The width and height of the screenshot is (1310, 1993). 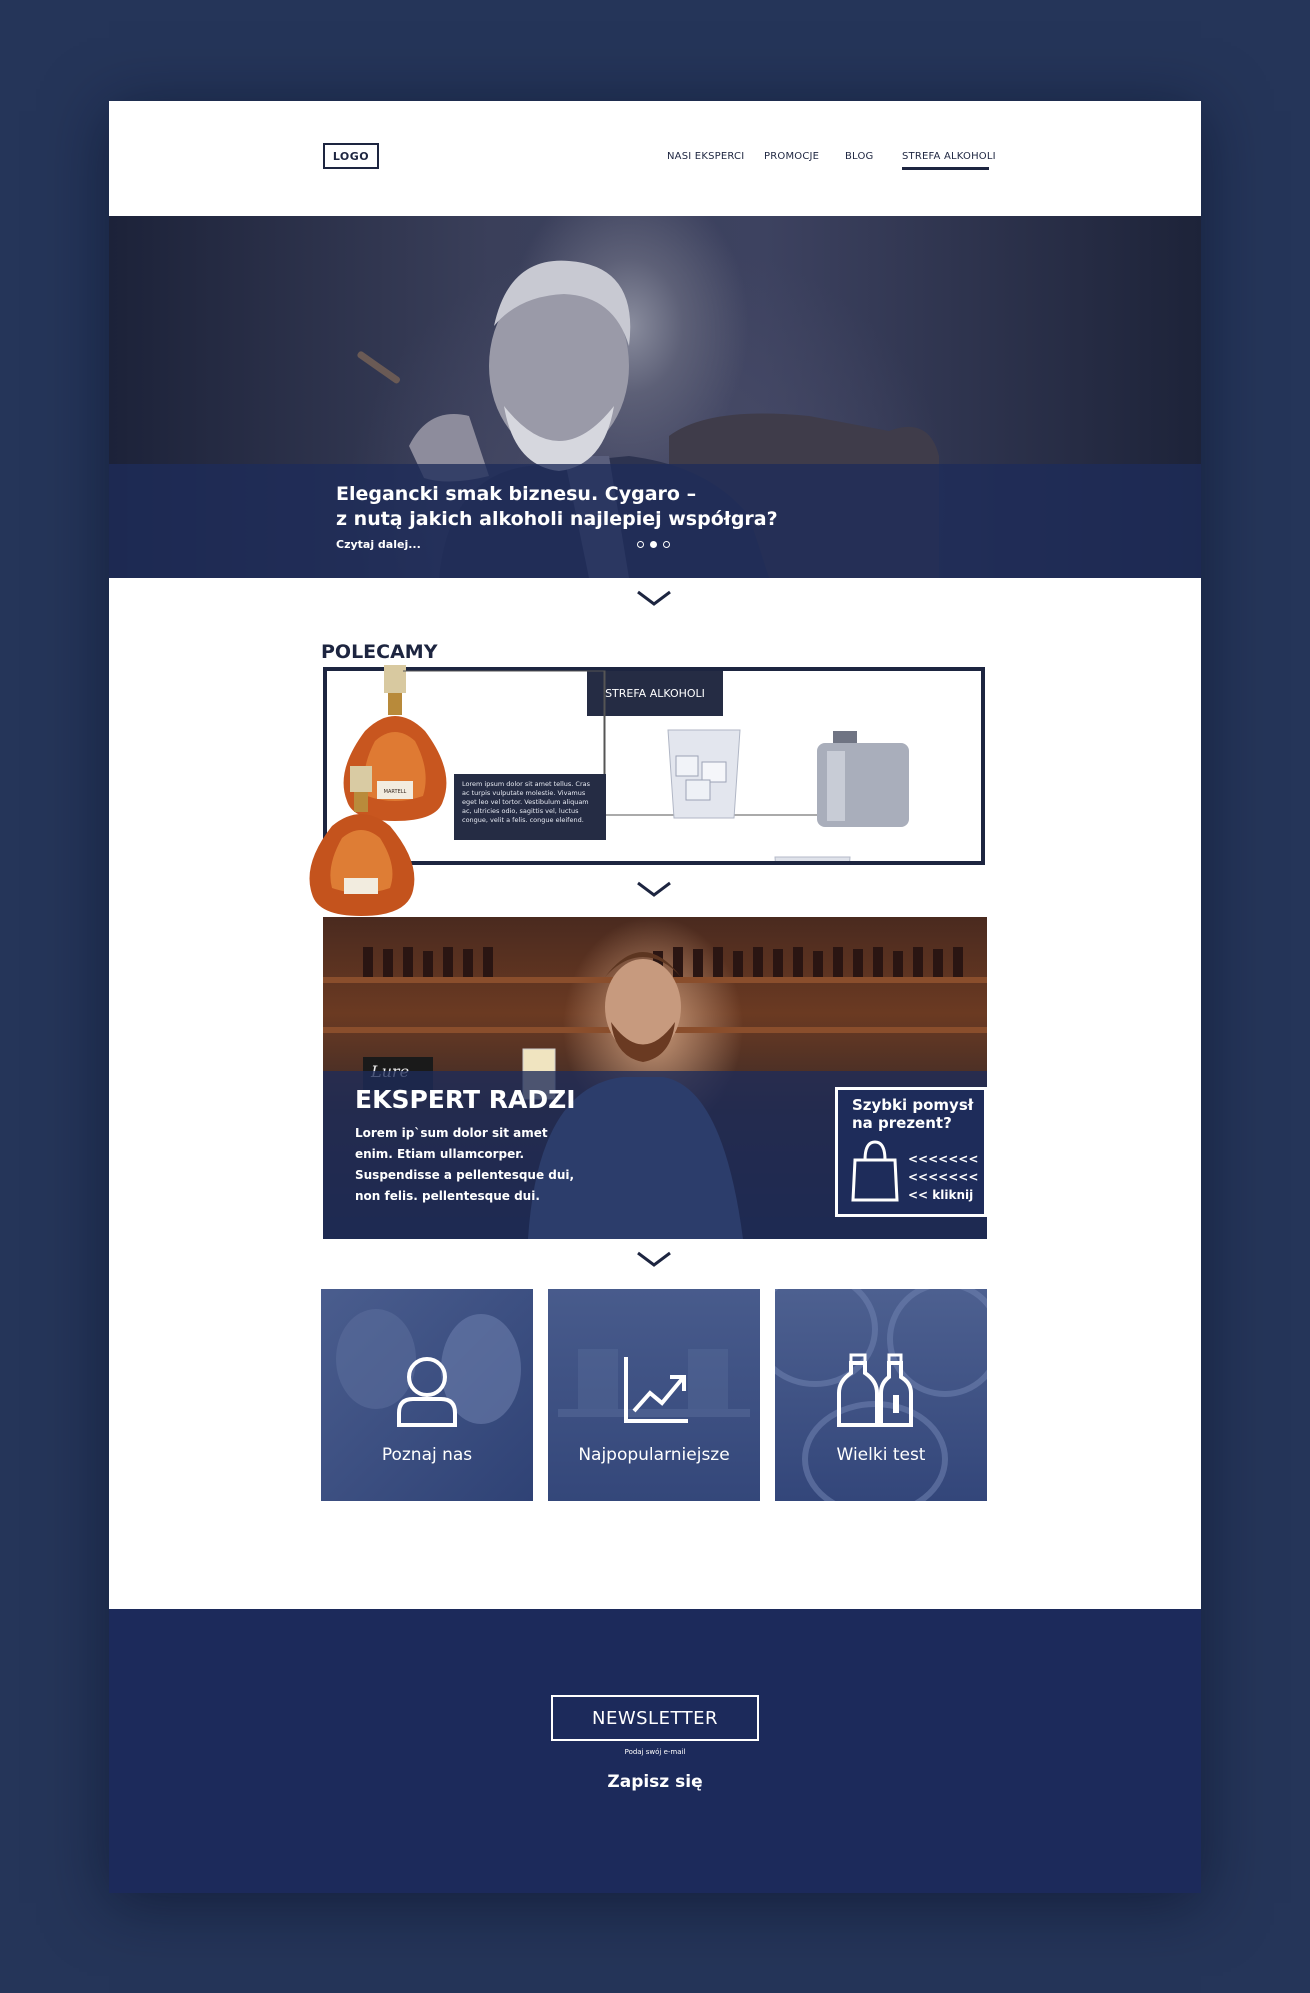 What do you see at coordinates (427, 1392) in the screenshot?
I see `user-icon` at bounding box center [427, 1392].